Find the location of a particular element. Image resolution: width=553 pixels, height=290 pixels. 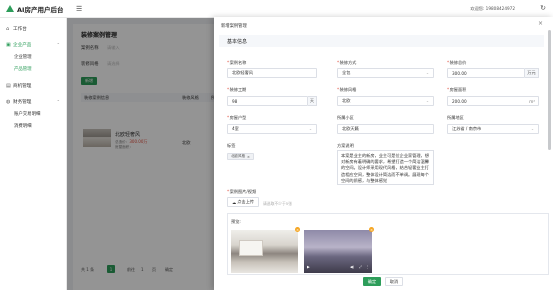

community-label: 所属小区 is located at coordinates (345, 118).